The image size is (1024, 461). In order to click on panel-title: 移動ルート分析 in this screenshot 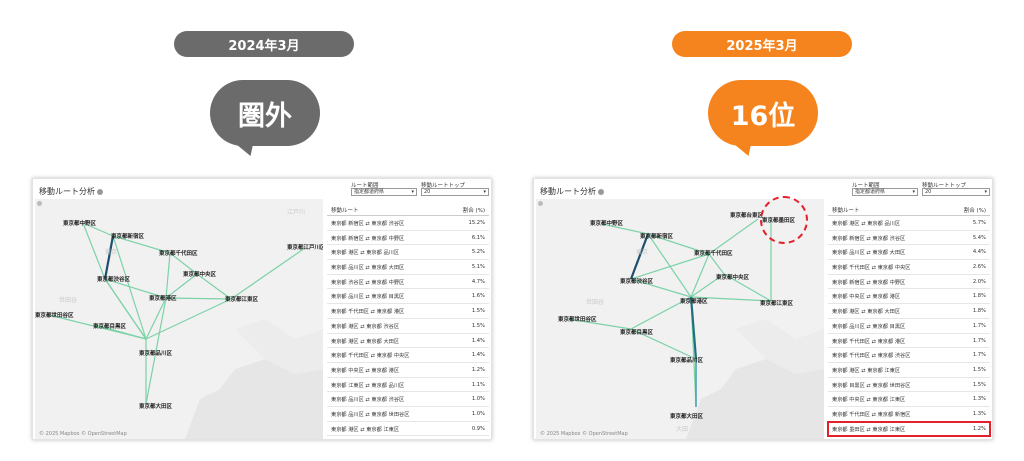, I will do `click(71, 191)`.